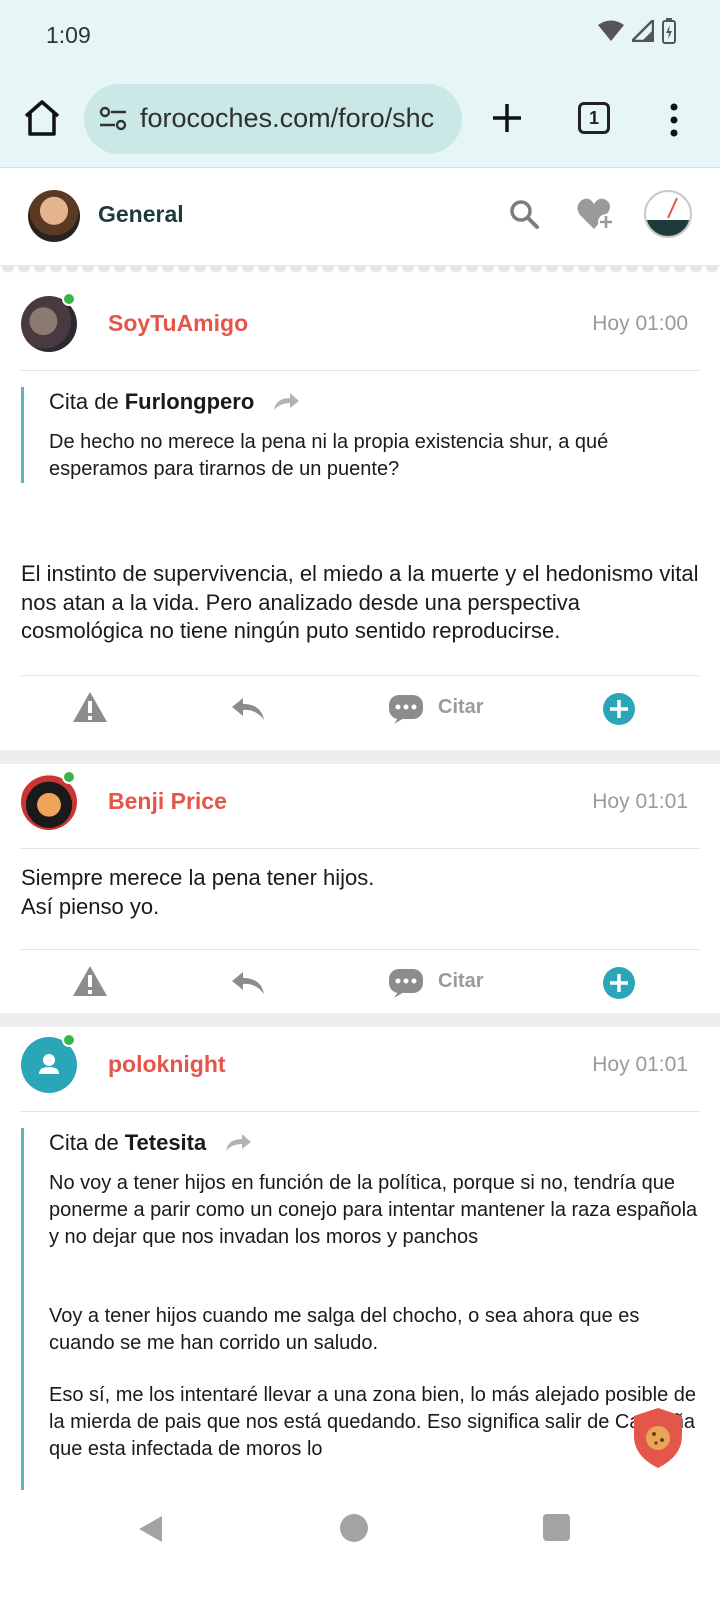  What do you see at coordinates (360, 271) in the screenshot?
I see `header-edge` at bounding box center [360, 271].